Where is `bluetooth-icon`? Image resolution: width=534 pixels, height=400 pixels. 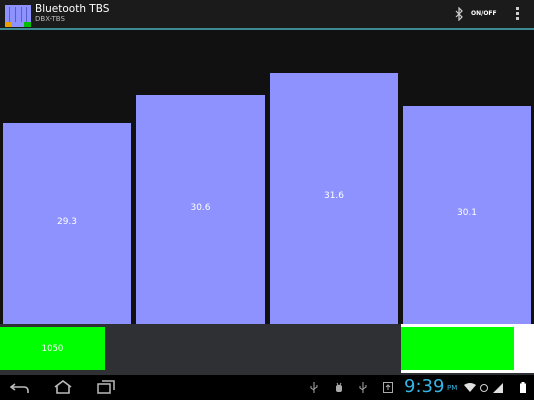
bluetooth-icon is located at coordinates (459, 14).